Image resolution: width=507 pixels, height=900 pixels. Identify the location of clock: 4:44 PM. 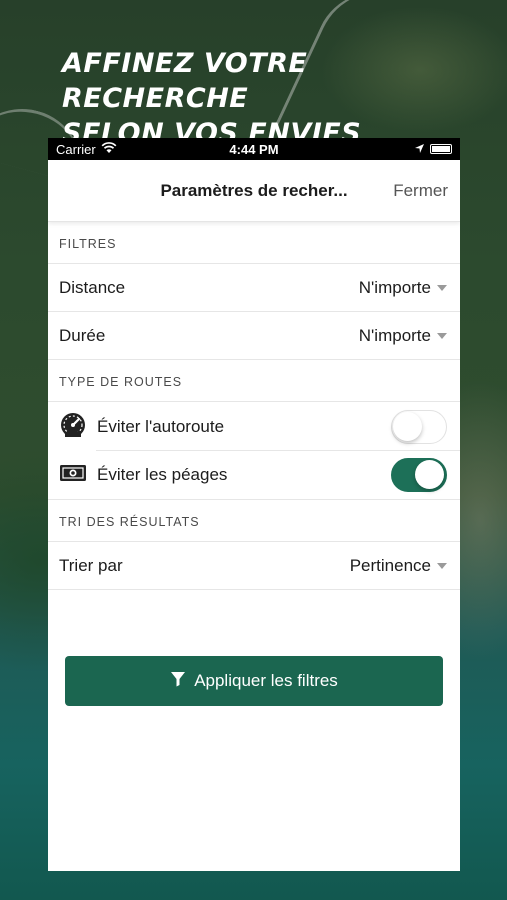
(254, 149).